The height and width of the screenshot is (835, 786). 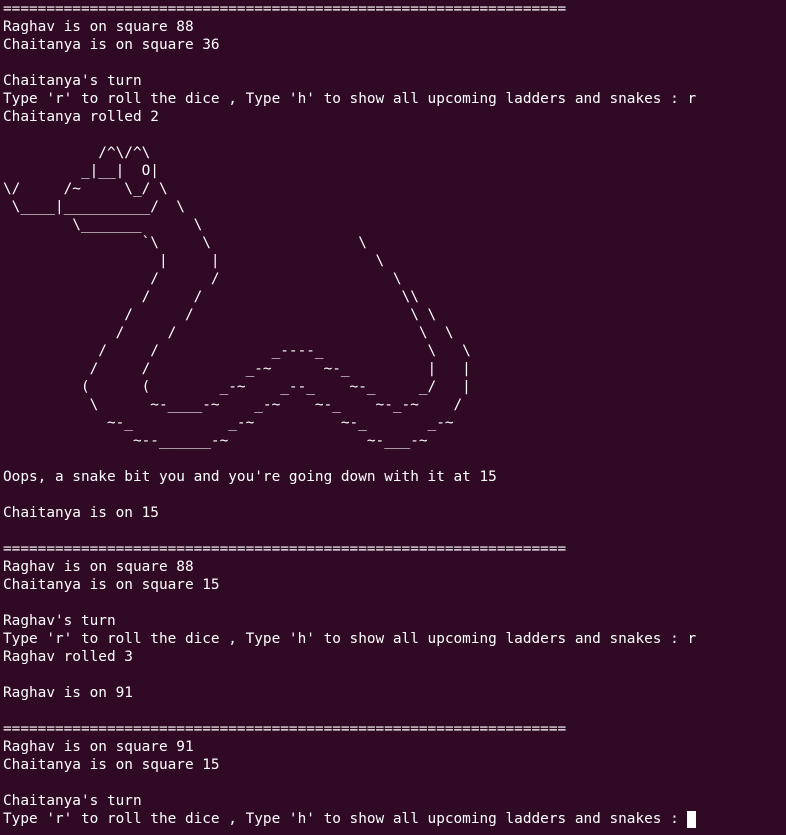 What do you see at coordinates (237, 369) in the screenshot?
I see `terminal-line: / / _-~ ~-_ | |` at bounding box center [237, 369].